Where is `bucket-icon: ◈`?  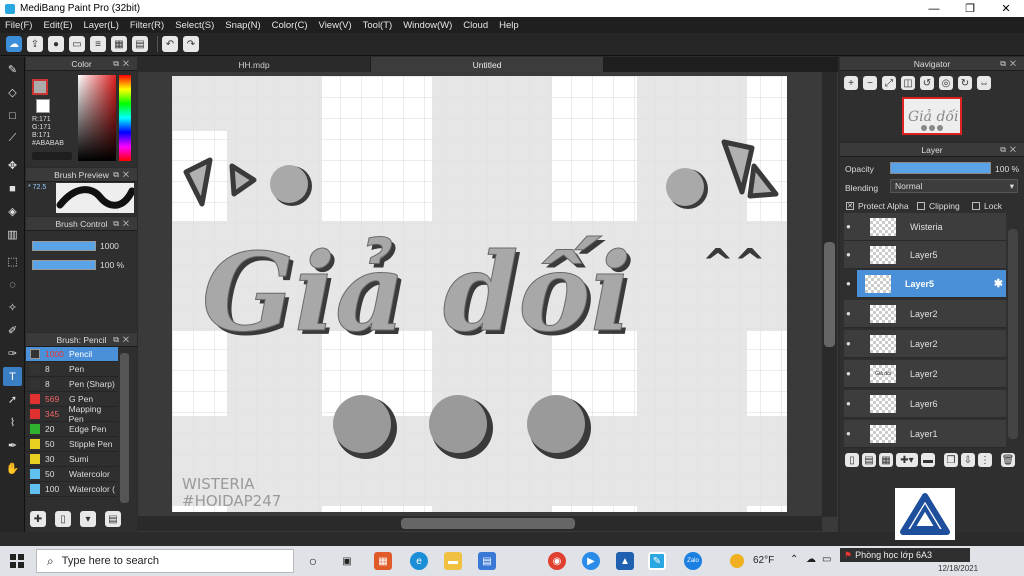 bucket-icon: ◈ is located at coordinates (12, 211).